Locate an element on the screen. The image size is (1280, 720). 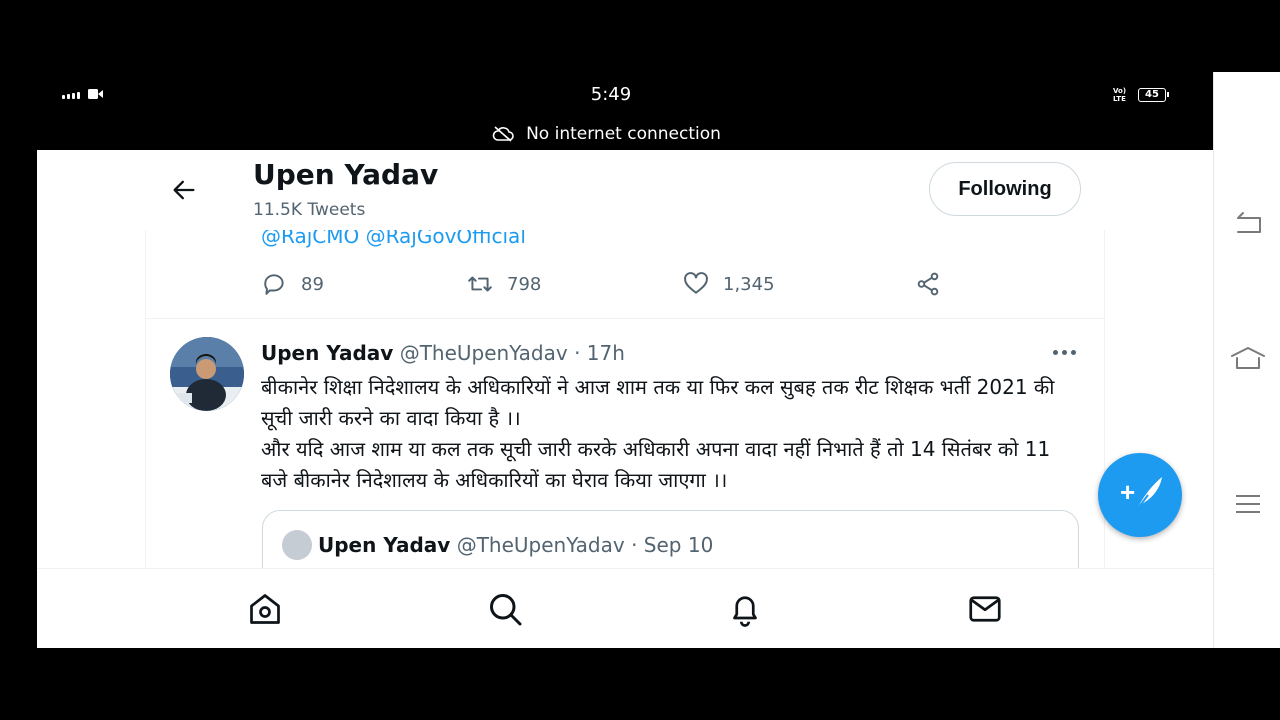
avatar-photo is located at coordinates (207, 374).